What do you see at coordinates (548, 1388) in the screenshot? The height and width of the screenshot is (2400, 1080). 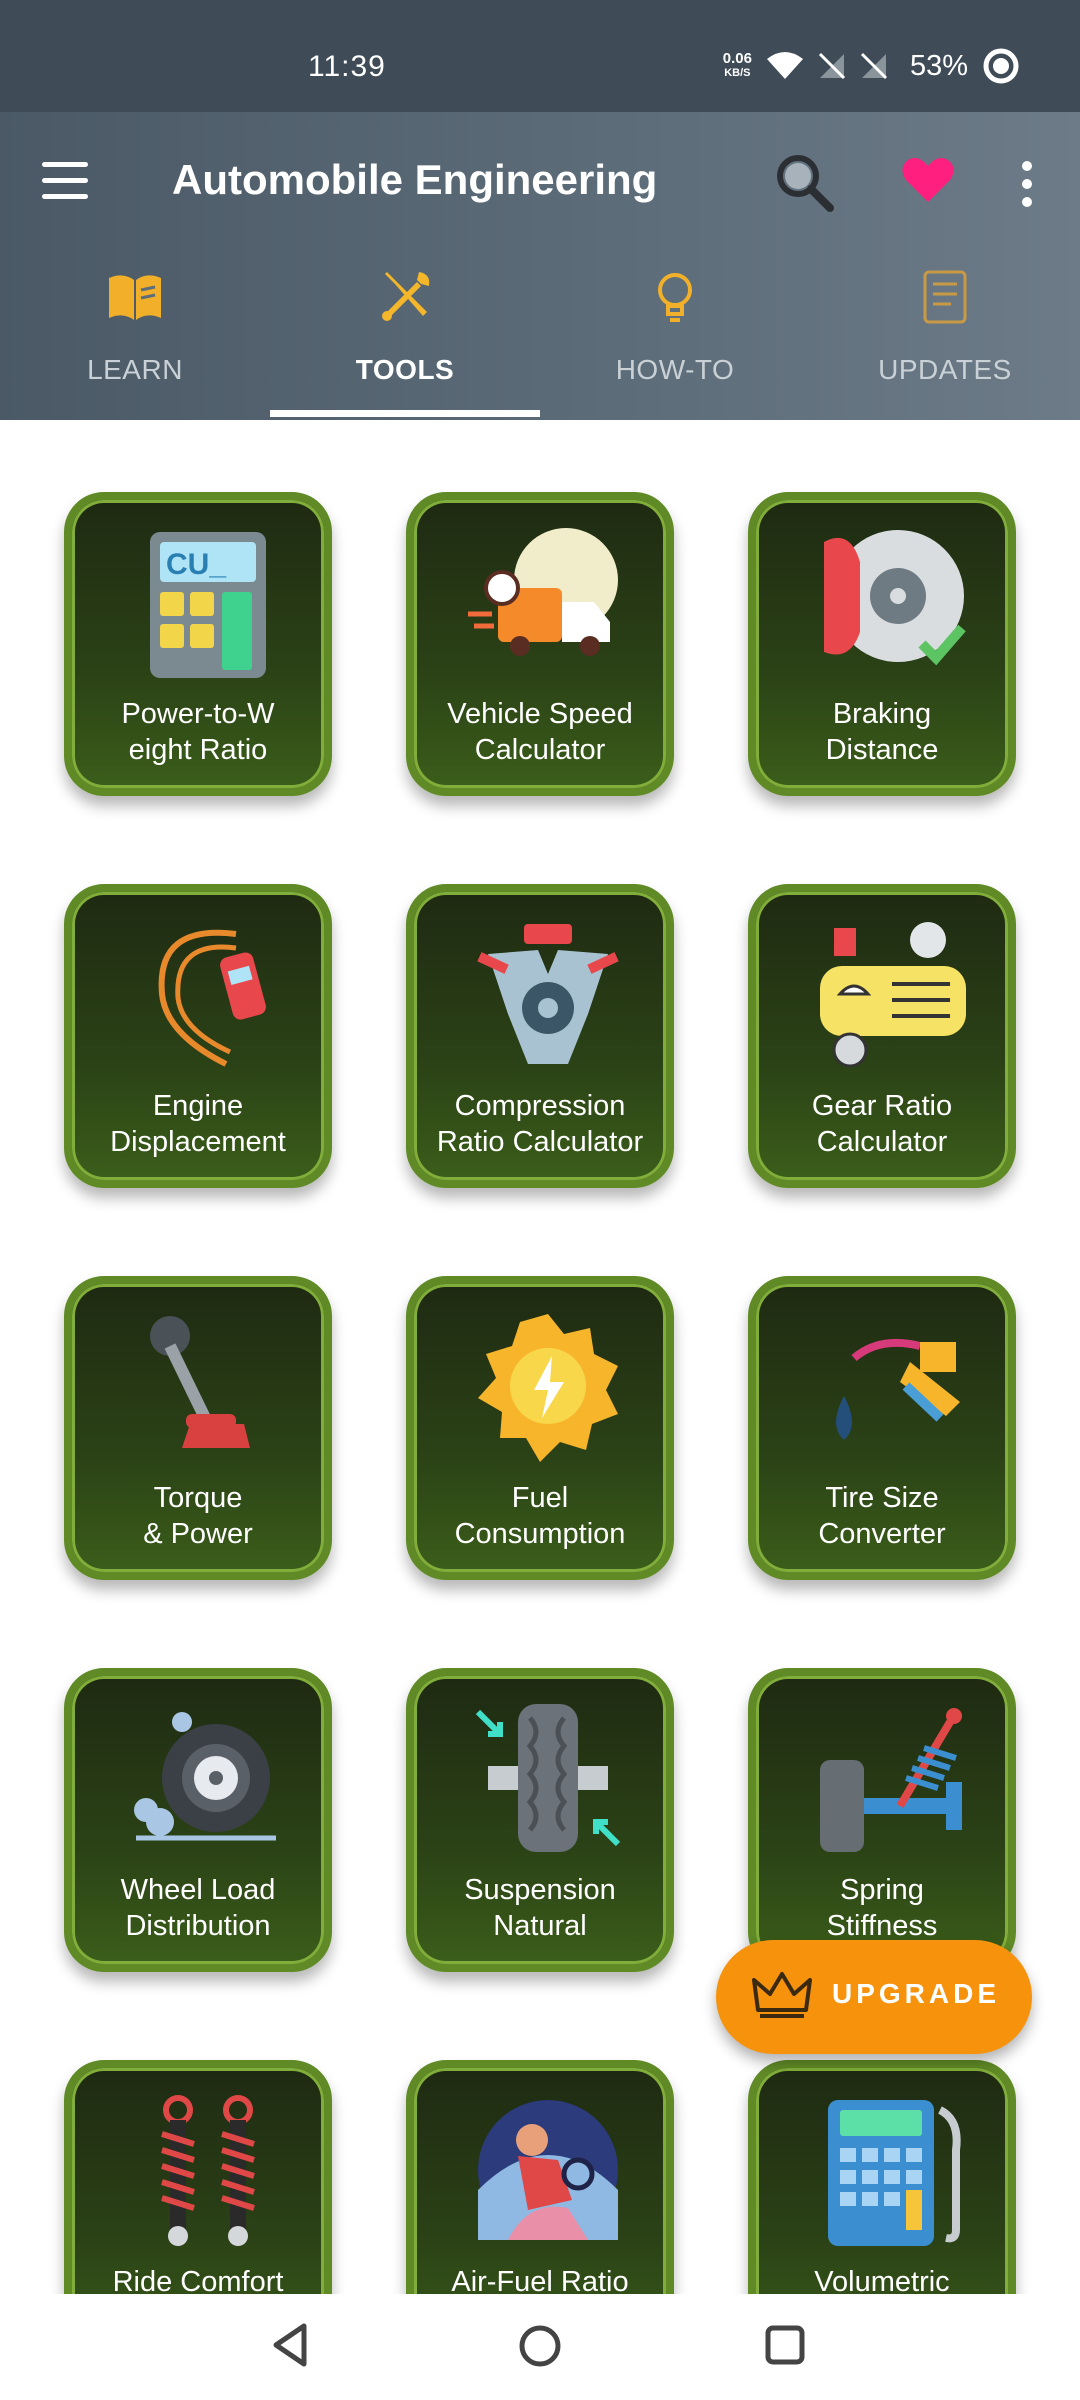 I see `energy-badge-icon` at bounding box center [548, 1388].